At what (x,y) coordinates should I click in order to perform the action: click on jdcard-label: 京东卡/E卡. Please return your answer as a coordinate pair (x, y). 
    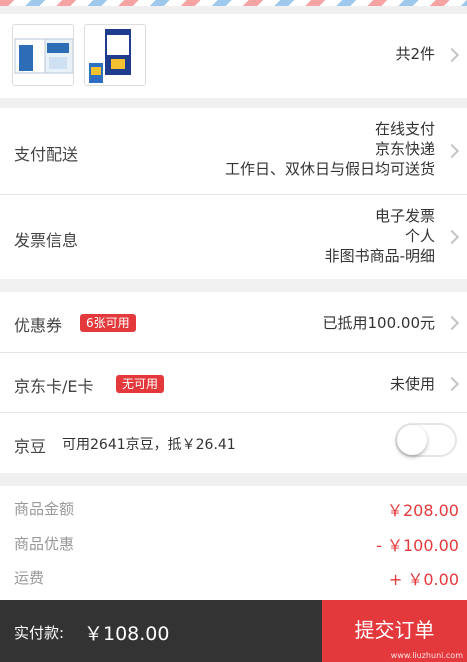
    Looking at the image, I should click on (54, 386).